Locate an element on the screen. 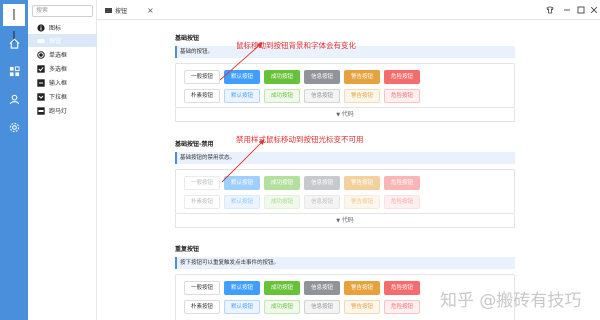 The height and width of the screenshot is (320, 600). disabled-default-button: 默认按钮 is located at coordinates (242, 183).